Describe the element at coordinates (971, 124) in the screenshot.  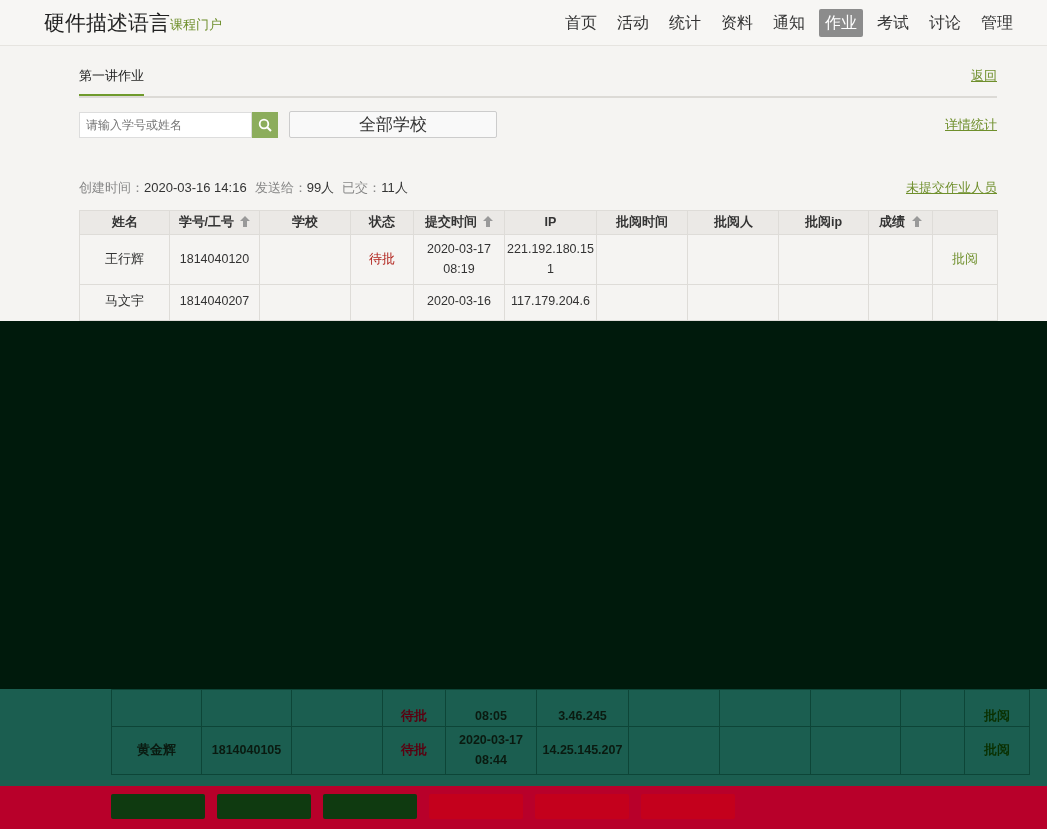
I see `detail-stats-link: 详情统计` at that location.